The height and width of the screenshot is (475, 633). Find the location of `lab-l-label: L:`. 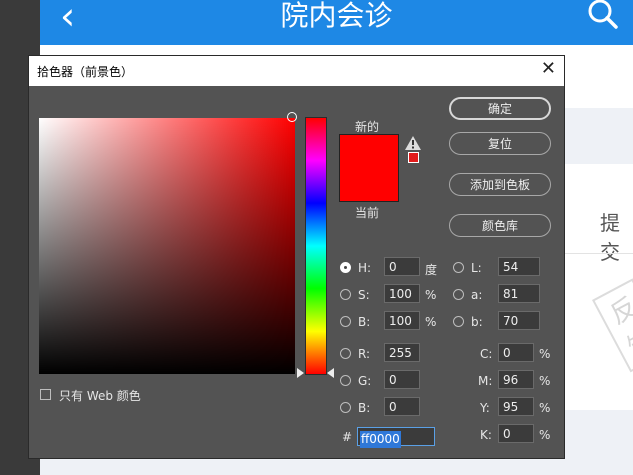

lab-l-label: L: is located at coordinates (476, 268).